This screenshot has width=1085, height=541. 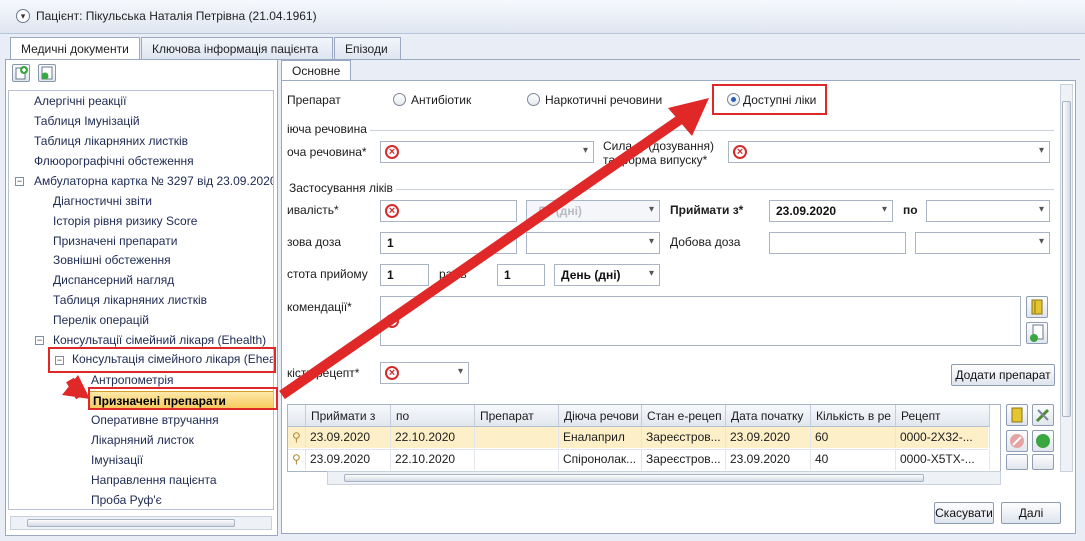 I want to click on radio-narcotic-label: Наркотичні речовини, so click(x=603, y=100).